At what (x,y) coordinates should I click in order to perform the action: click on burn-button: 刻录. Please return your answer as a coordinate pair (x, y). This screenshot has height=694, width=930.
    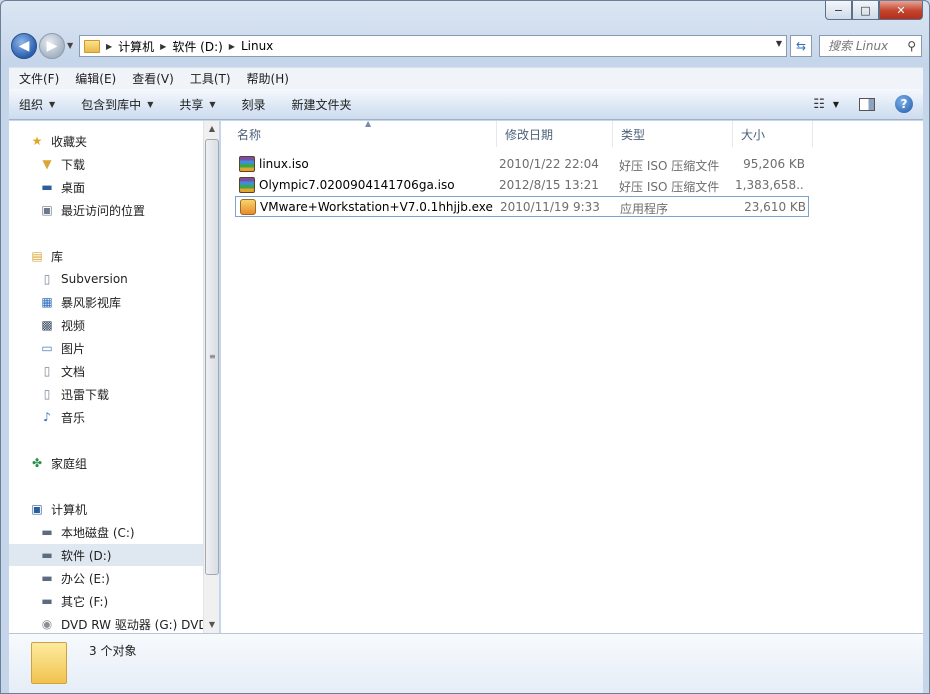
    Looking at the image, I should click on (254, 104).